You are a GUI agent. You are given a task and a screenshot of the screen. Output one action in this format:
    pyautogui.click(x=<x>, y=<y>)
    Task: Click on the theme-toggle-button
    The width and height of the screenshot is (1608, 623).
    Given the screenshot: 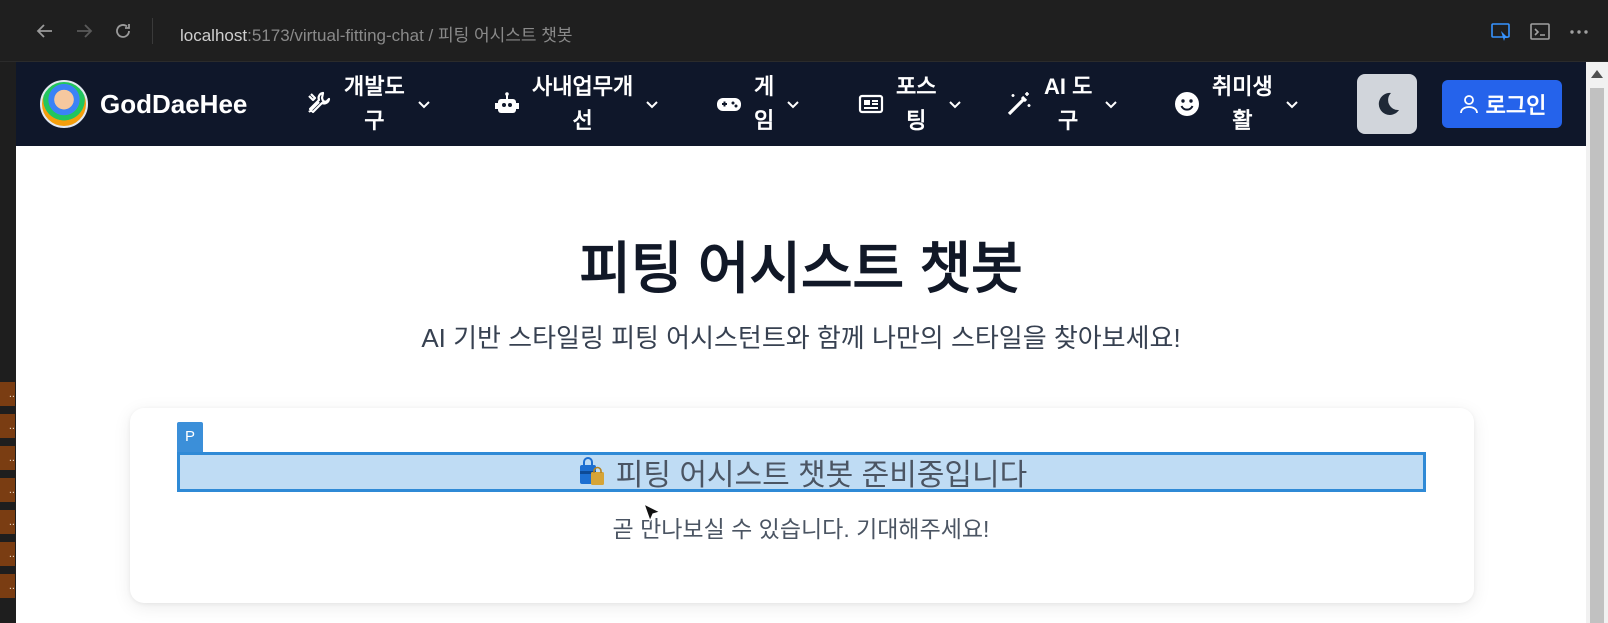 What is the action you would take?
    pyautogui.click(x=1387, y=104)
    